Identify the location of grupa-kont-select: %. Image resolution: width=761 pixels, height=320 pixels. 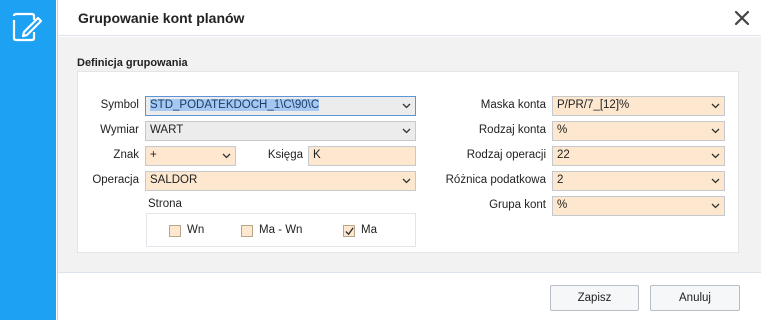
(638, 206).